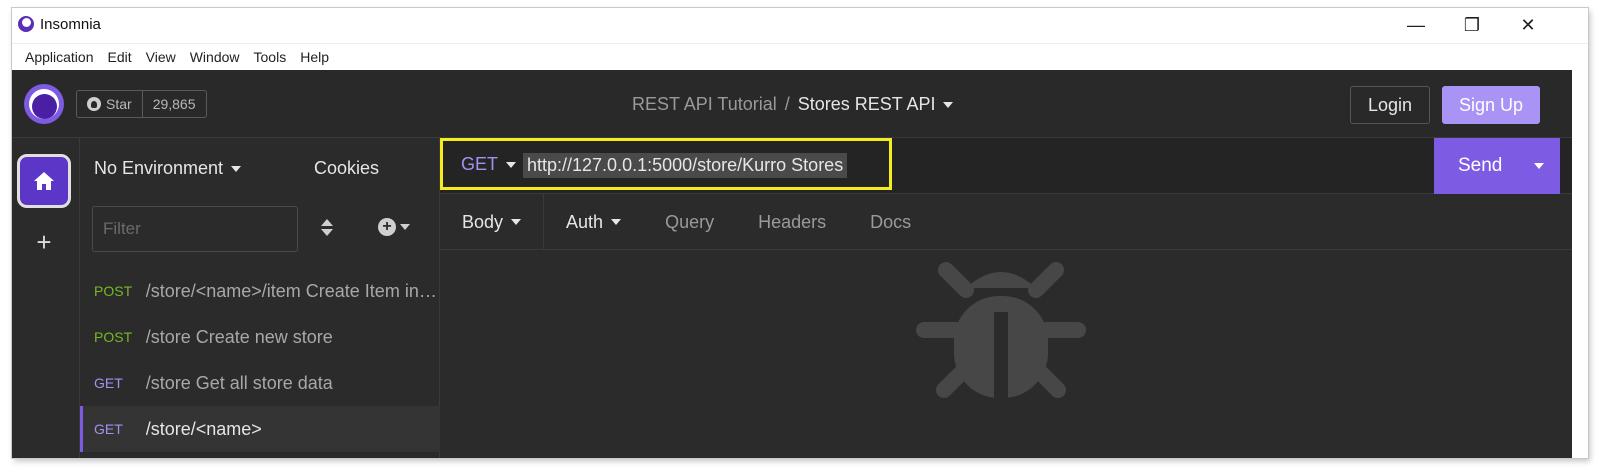  Describe the element at coordinates (94, 104) in the screenshot. I see `github-icon` at that location.